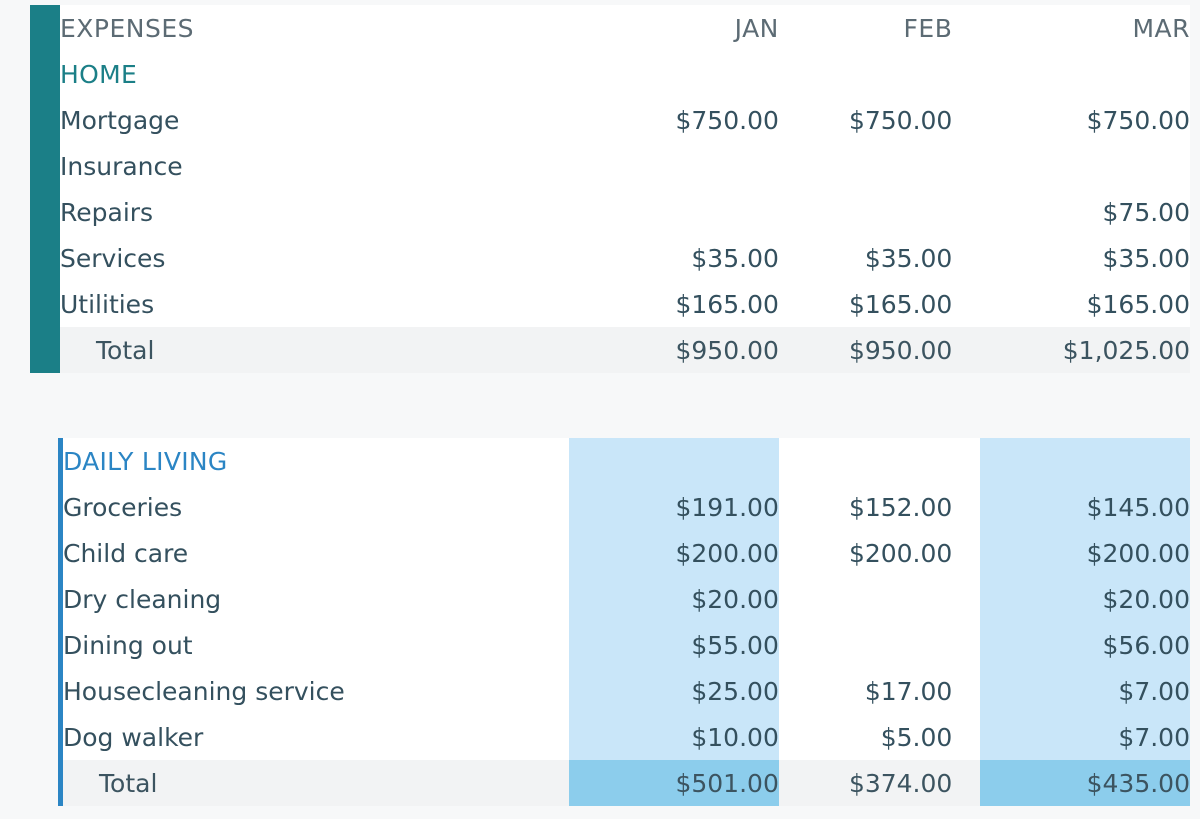 This screenshot has height=819, width=1200. Describe the element at coordinates (674, 350) in the screenshot. I see `total-jan: $950.00` at that location.